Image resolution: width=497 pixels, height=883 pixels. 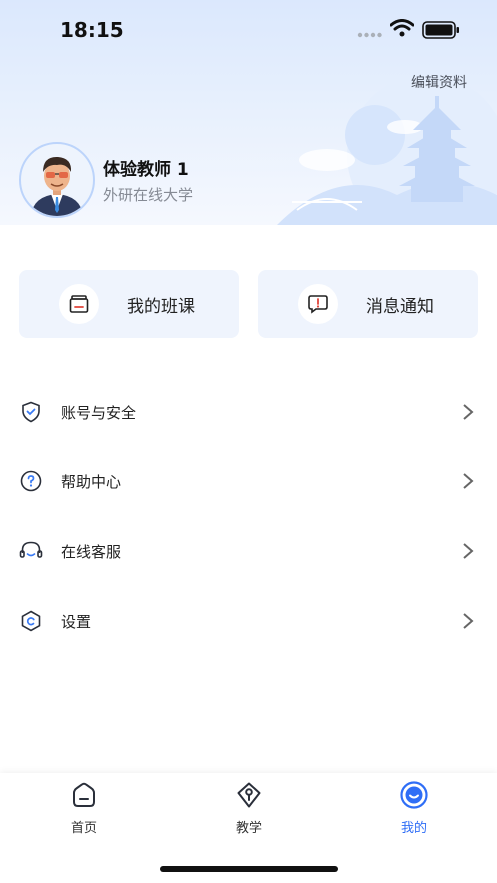 I want to click on home-icon, so click(x=84, y=794).